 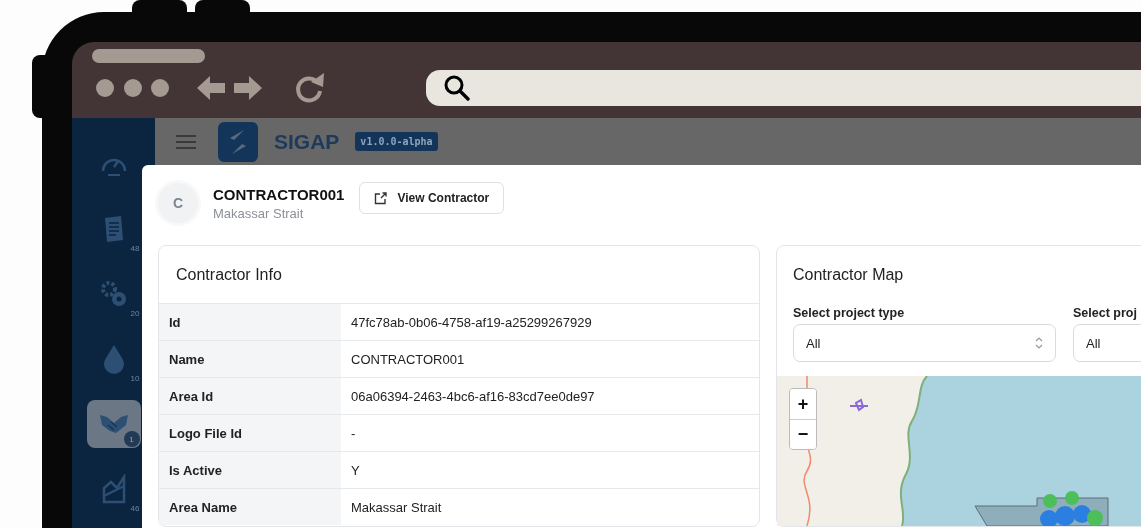 What do you see at coordinates (247, 88) in the screenshot?
I see `forward-arrow-icon` at bounding box center [247, 88].